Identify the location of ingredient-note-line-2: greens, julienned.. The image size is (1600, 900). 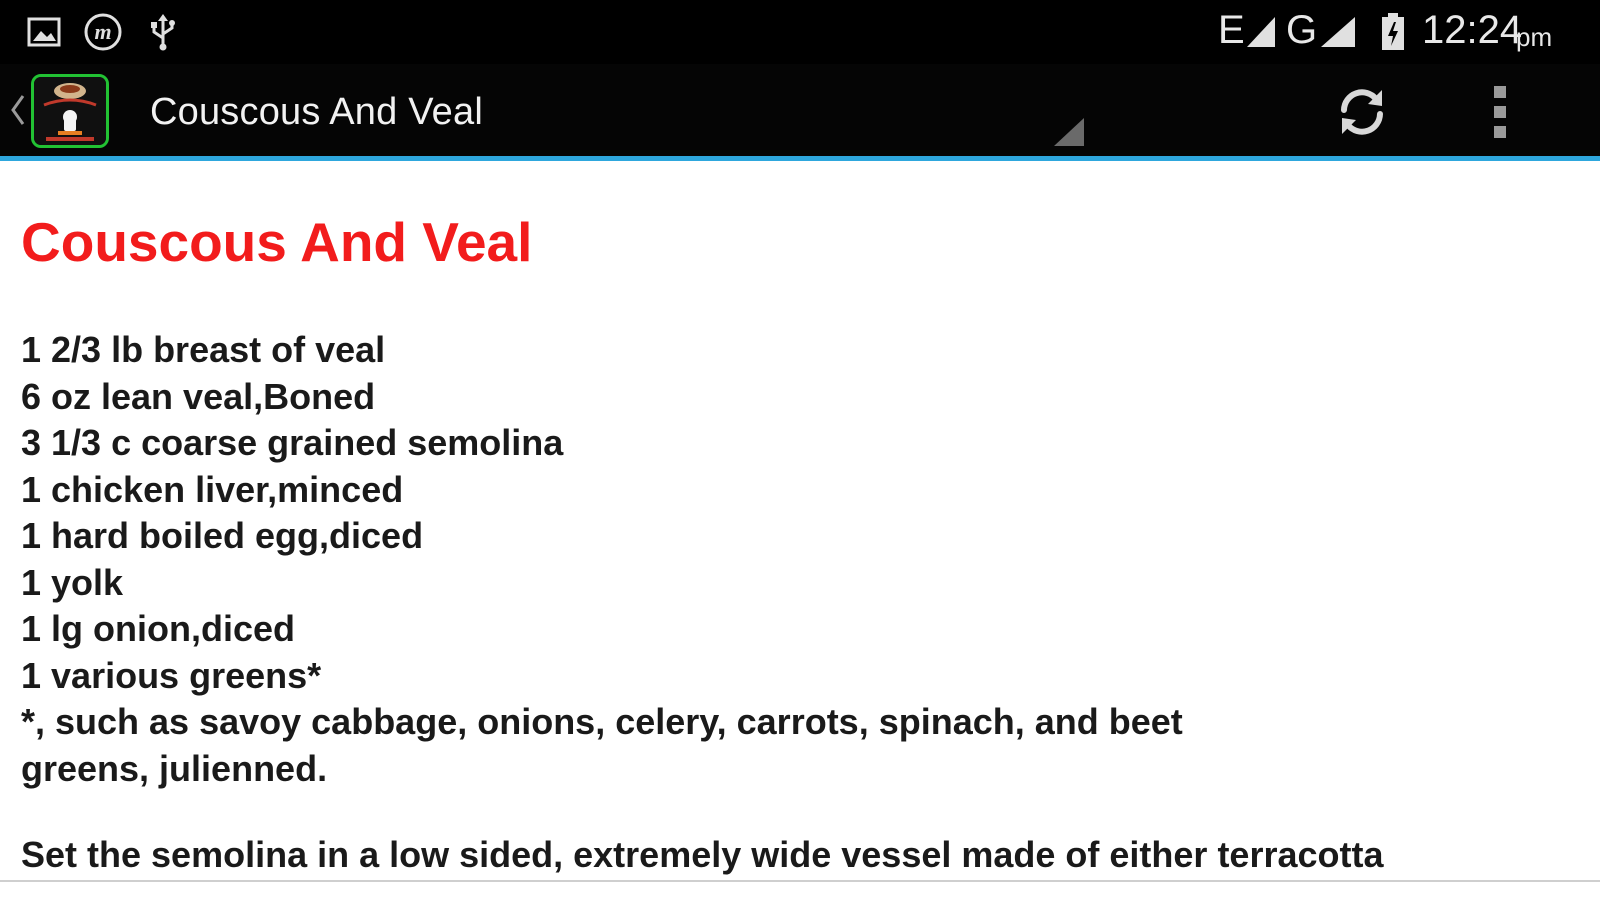
(174, 768).